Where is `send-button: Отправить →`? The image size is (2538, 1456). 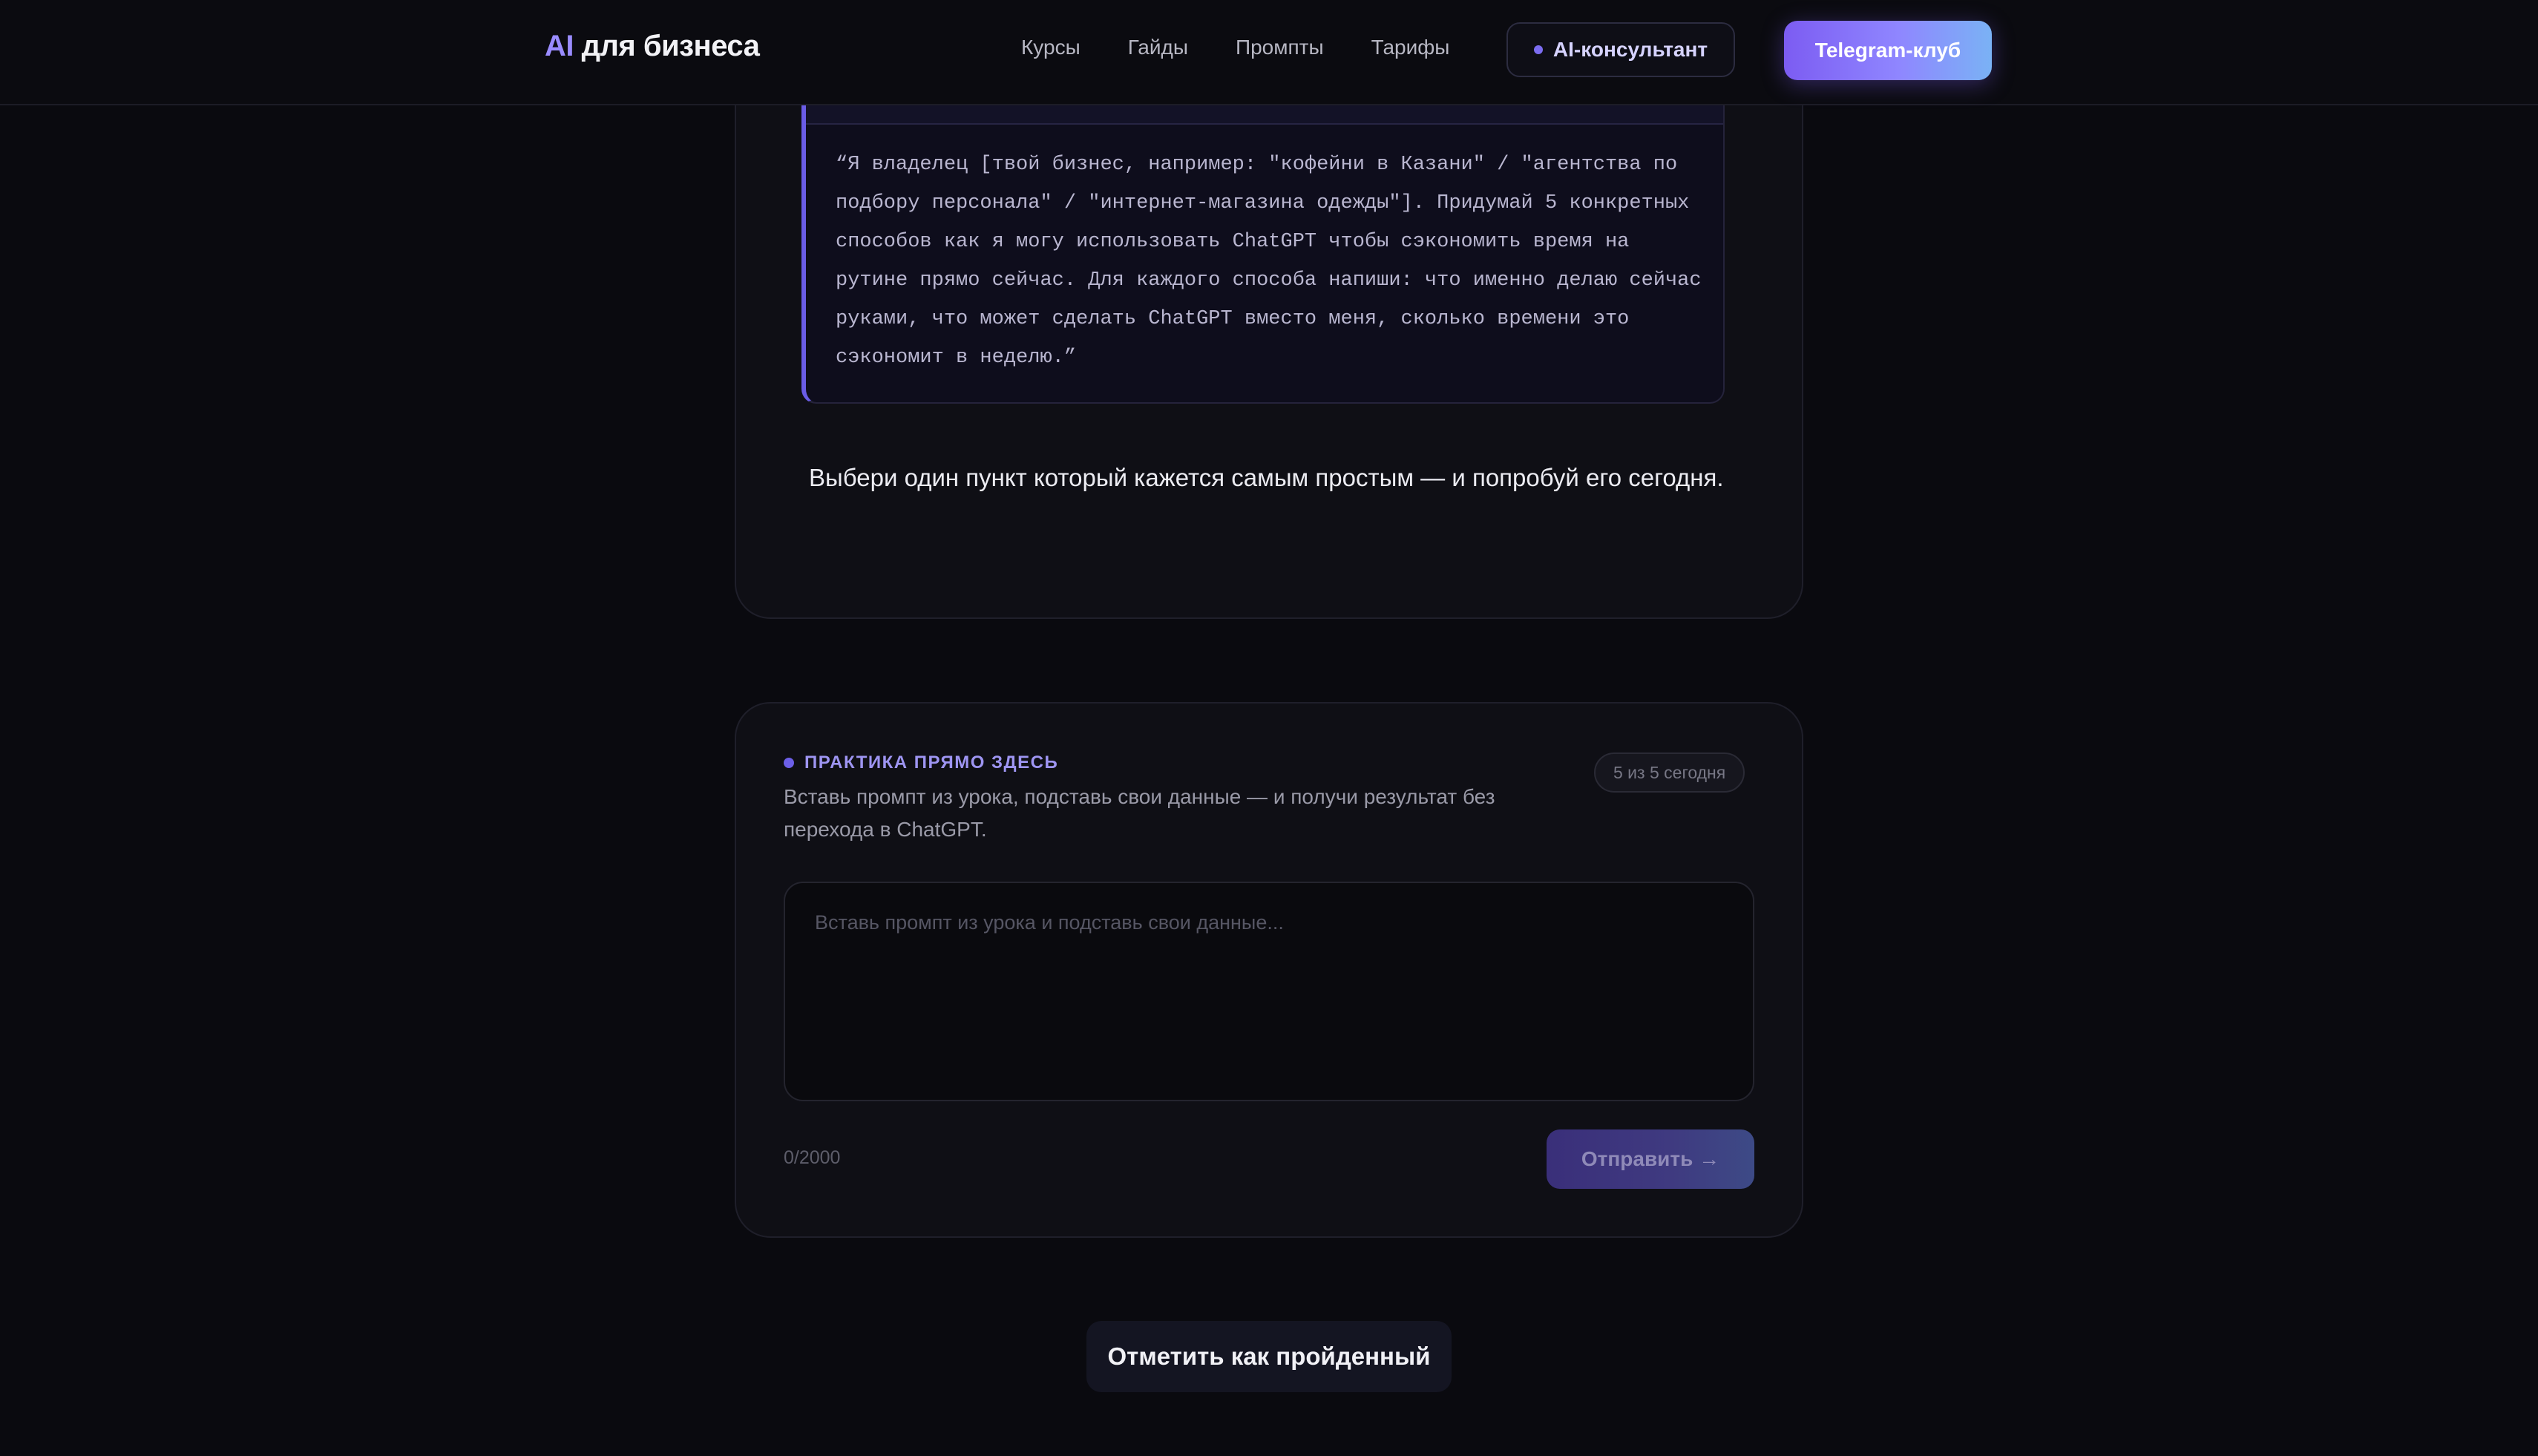
send-button: Отправить → is located at coordinates (1650, 1159).